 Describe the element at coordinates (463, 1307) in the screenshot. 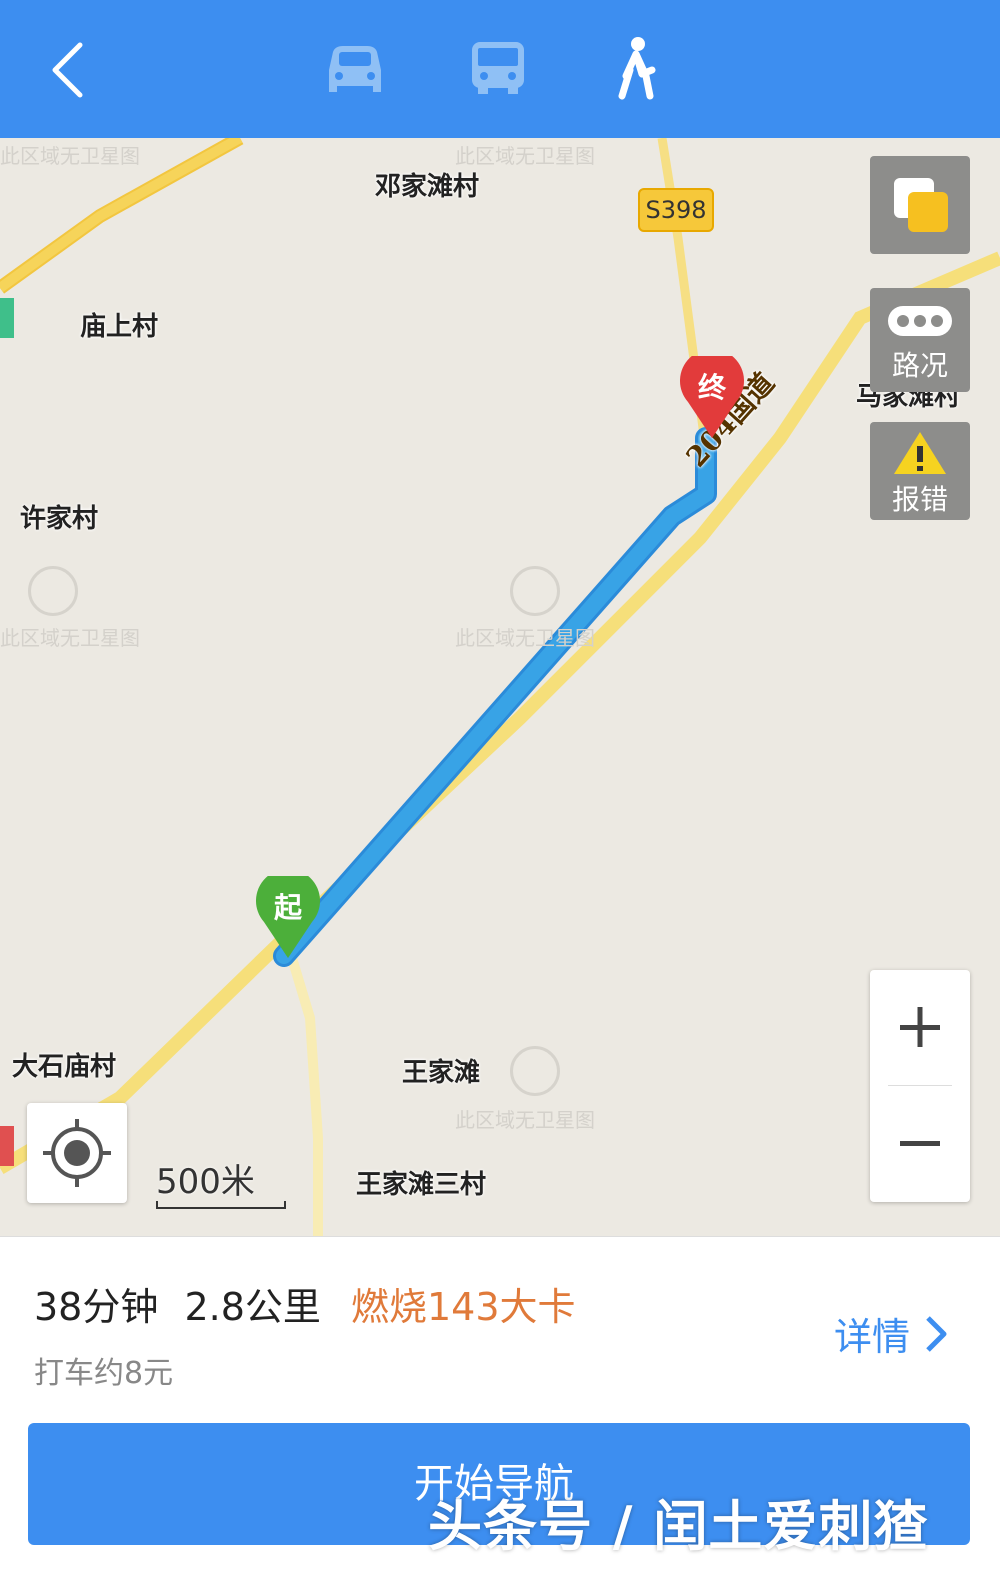

I see `route-calories: 燃烧143大卡` at that location.